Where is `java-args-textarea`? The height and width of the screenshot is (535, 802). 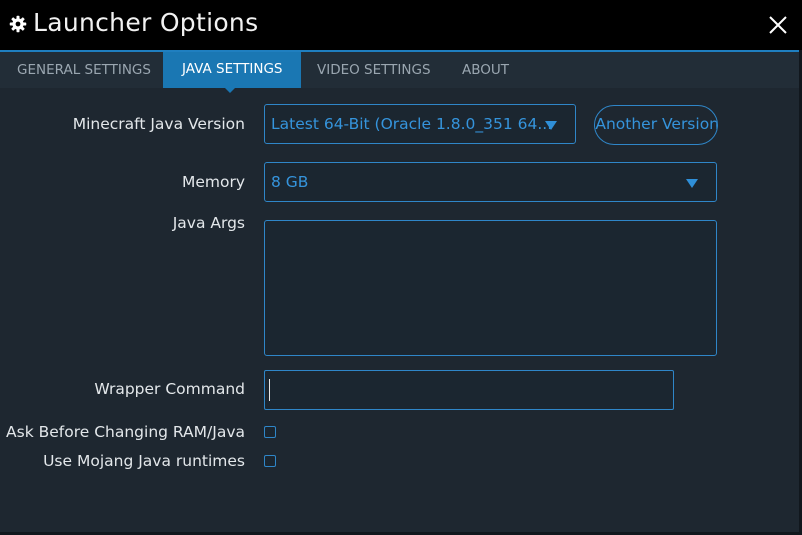 java-args-textarea is located at coordinates (490, 288).